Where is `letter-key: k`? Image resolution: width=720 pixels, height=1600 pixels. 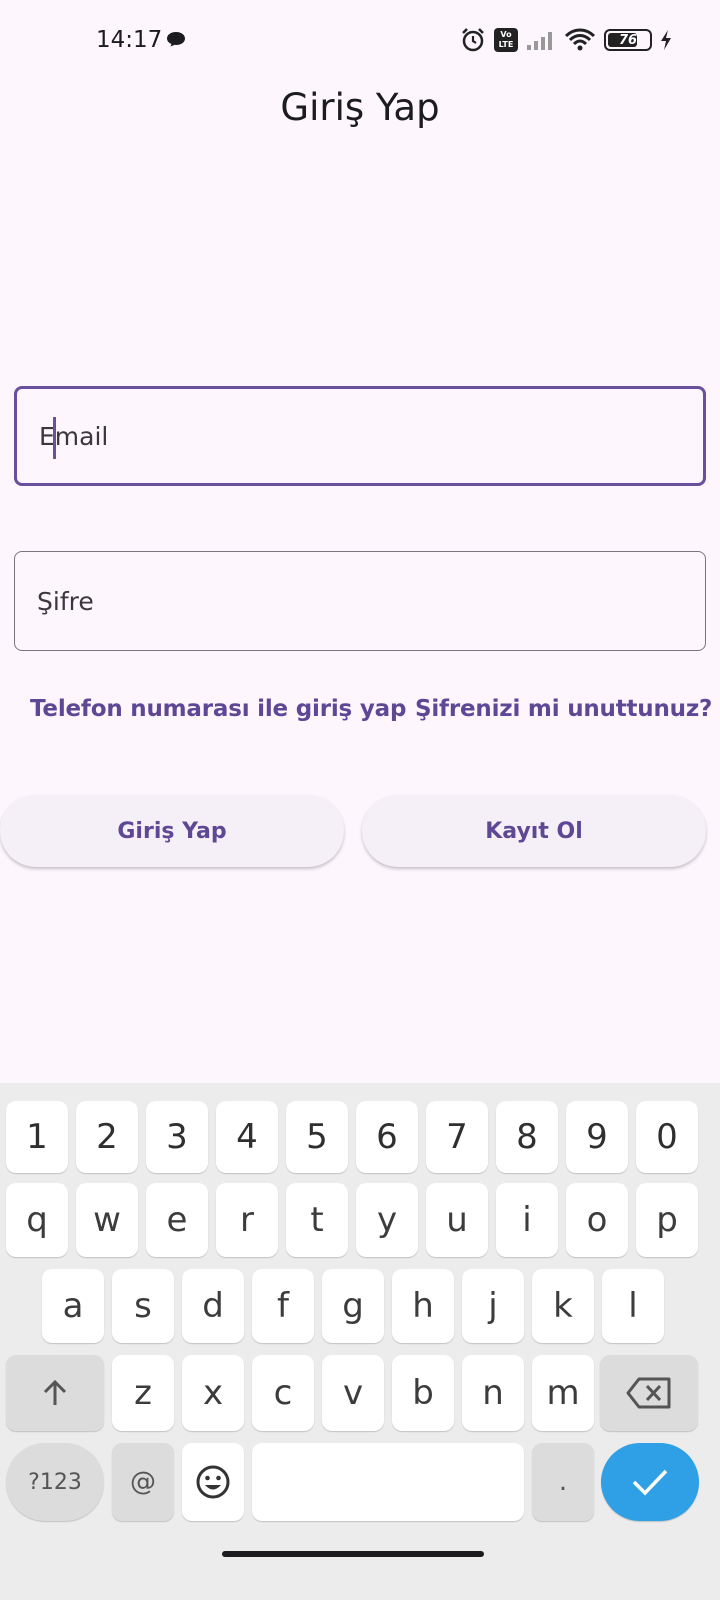
letter-key: k is located at coordinates (563, 1306).